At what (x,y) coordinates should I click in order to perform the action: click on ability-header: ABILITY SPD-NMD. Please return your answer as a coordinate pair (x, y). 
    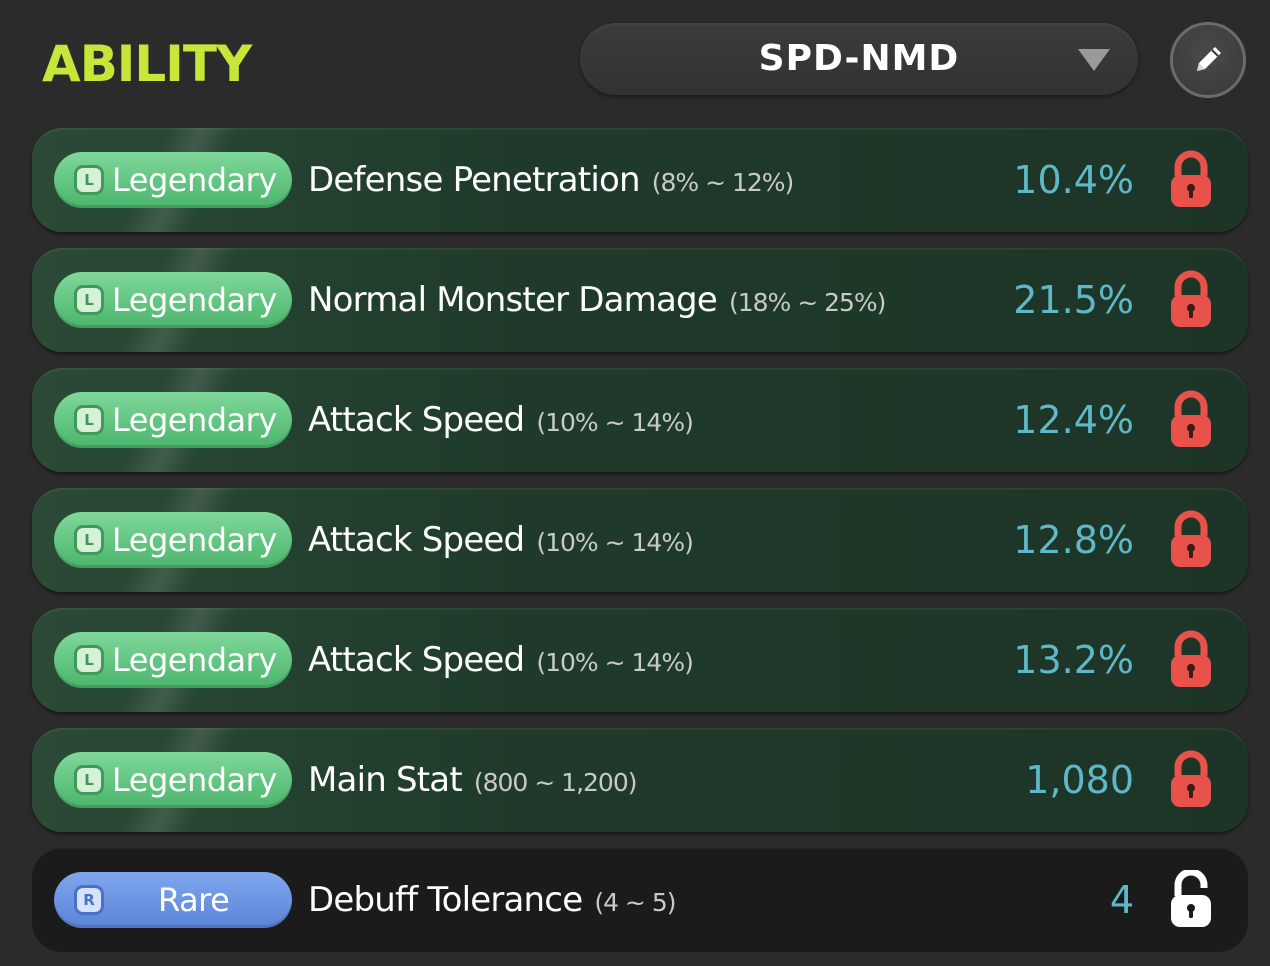
    Looking at the image, I should click on (635, 61).